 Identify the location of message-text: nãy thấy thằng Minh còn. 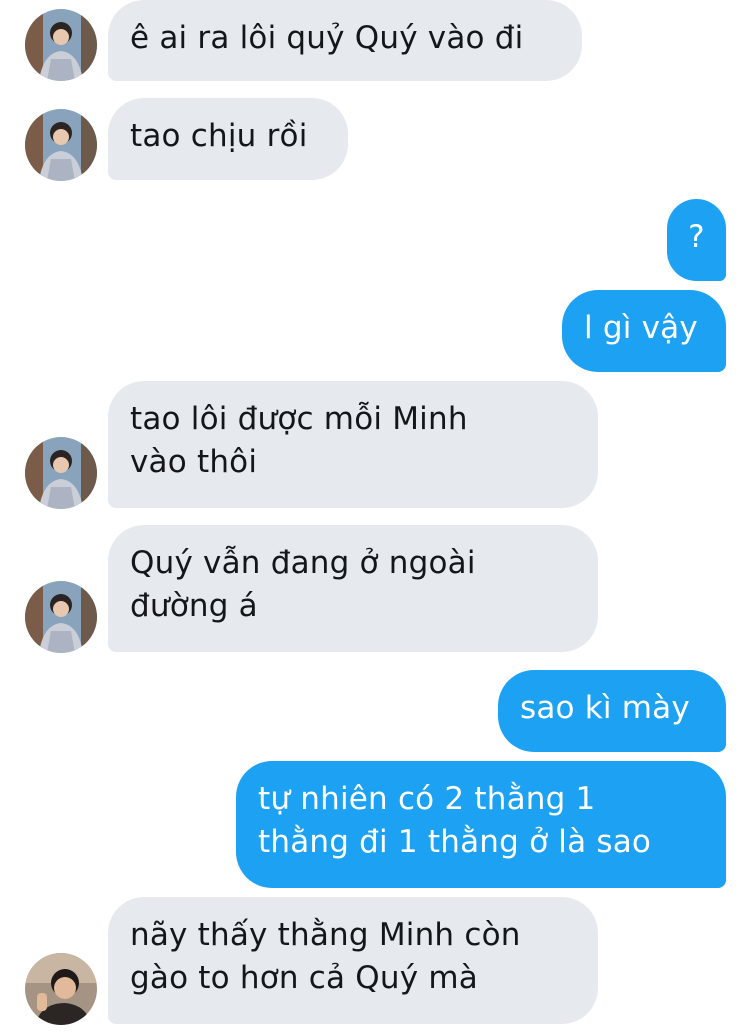
(325, 935).